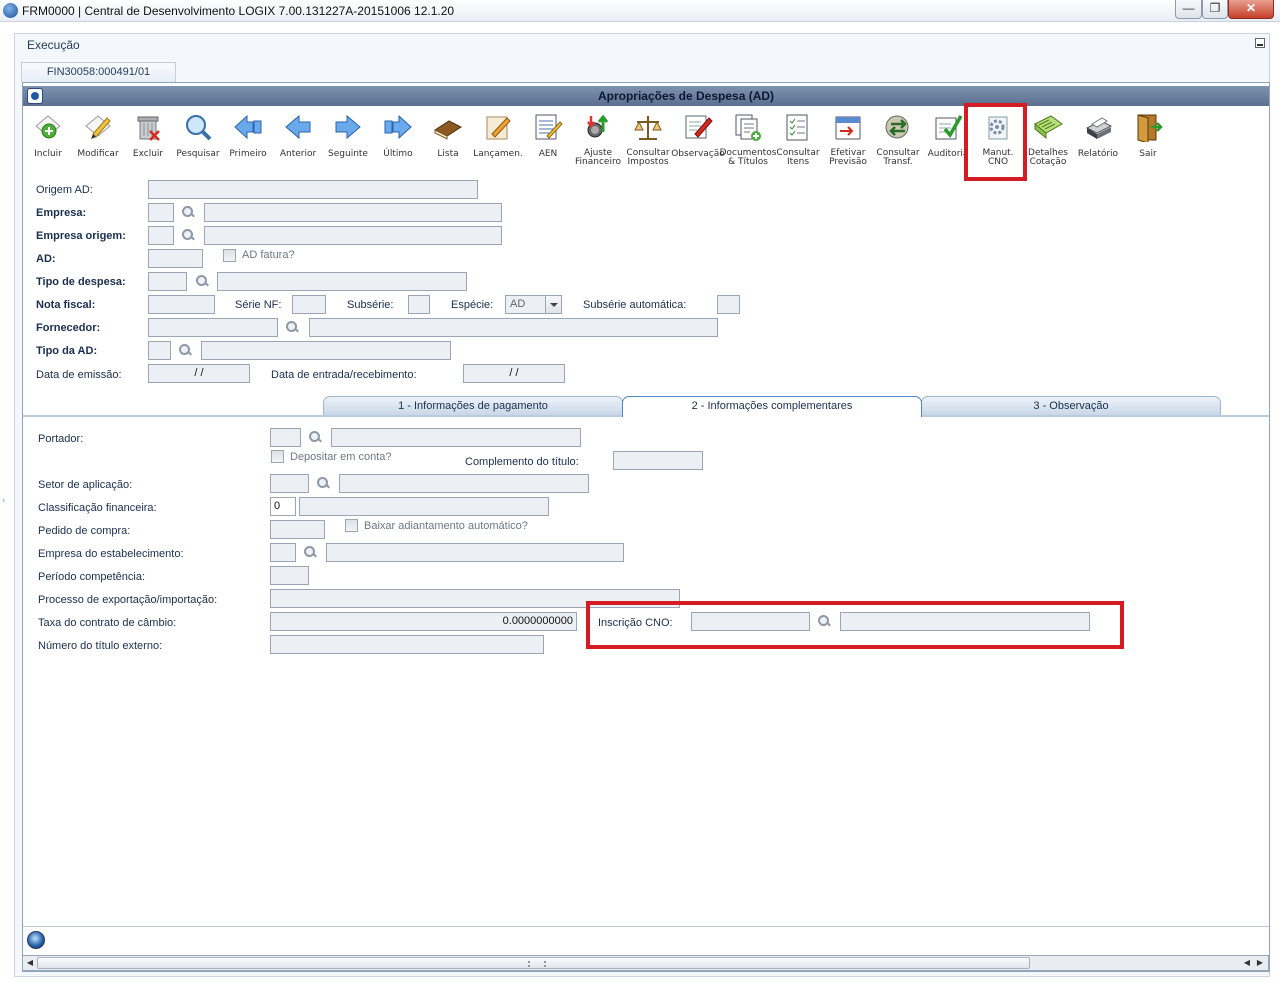 Image resolution: width=1280 pixels, height=984 pixels. What do you see at coordinates (248, 137) in the screenshot?
I see `toolbar-button-primeiro: Primeiro` at bounding box center [248, 137].